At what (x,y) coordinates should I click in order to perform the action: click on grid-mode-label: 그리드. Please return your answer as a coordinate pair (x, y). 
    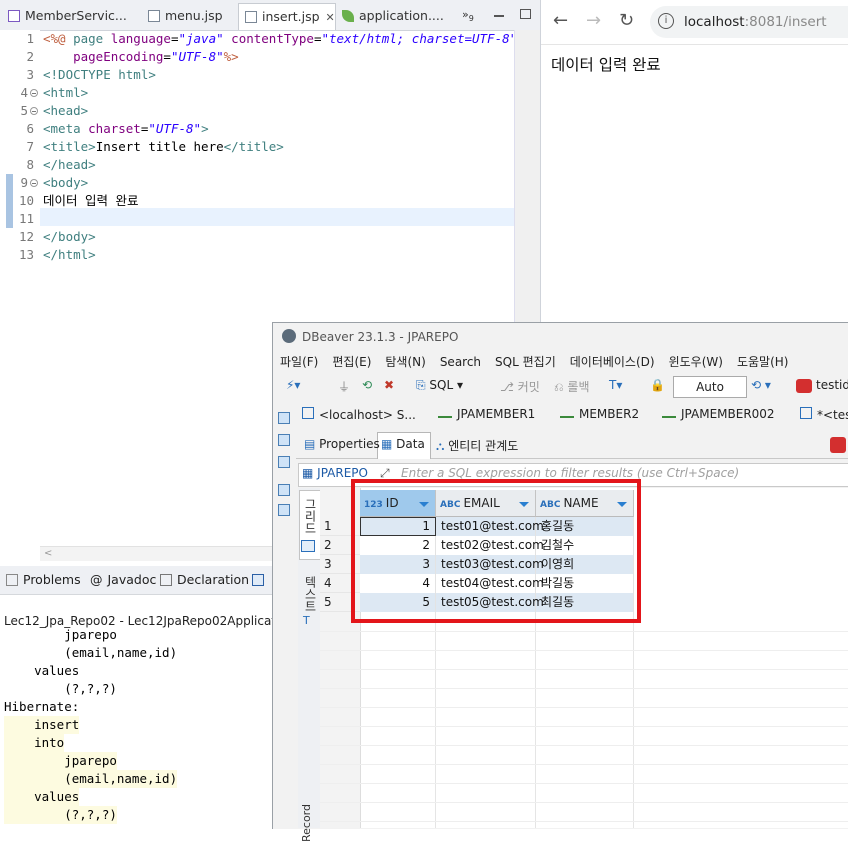
    Looking at the image, I should click on (310, 516).